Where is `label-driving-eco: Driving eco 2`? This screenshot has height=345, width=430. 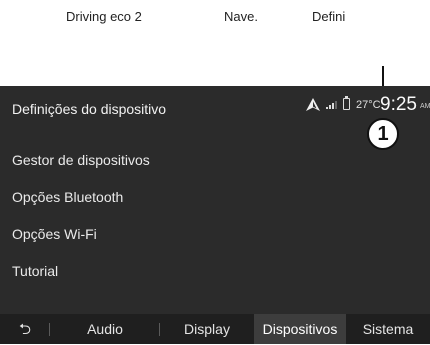
label-driving-eco: Driving eco 2 is located at coordinates (104, 16).